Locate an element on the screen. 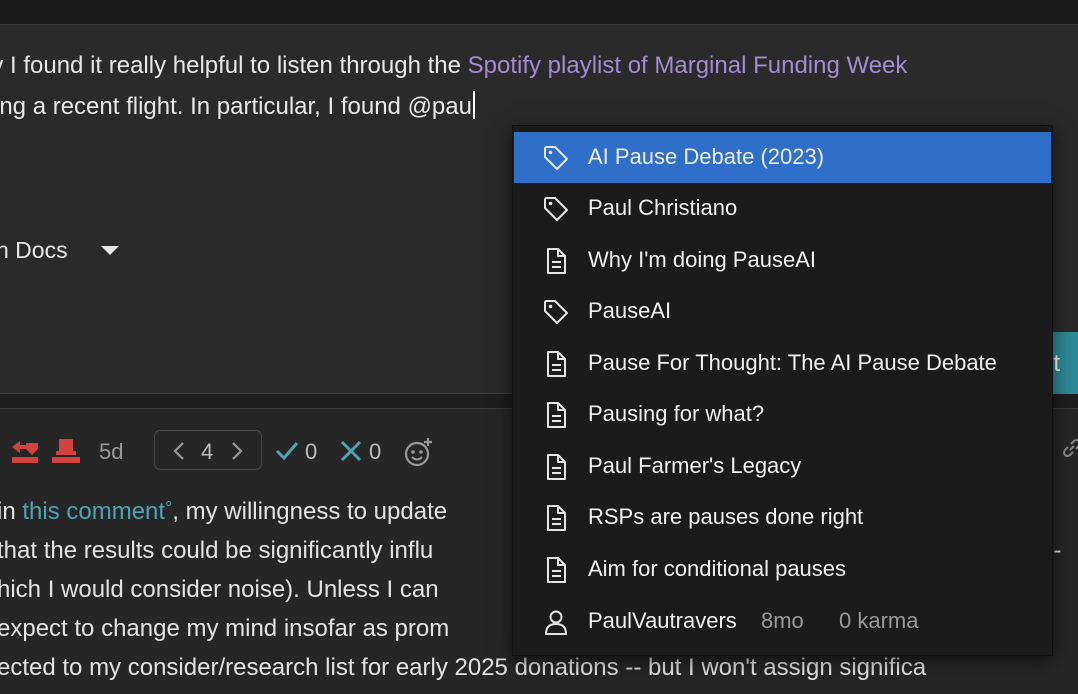 This screenshot has height=694, width=1078. user-account-age: 8mo is located at coordinates (782, 620).